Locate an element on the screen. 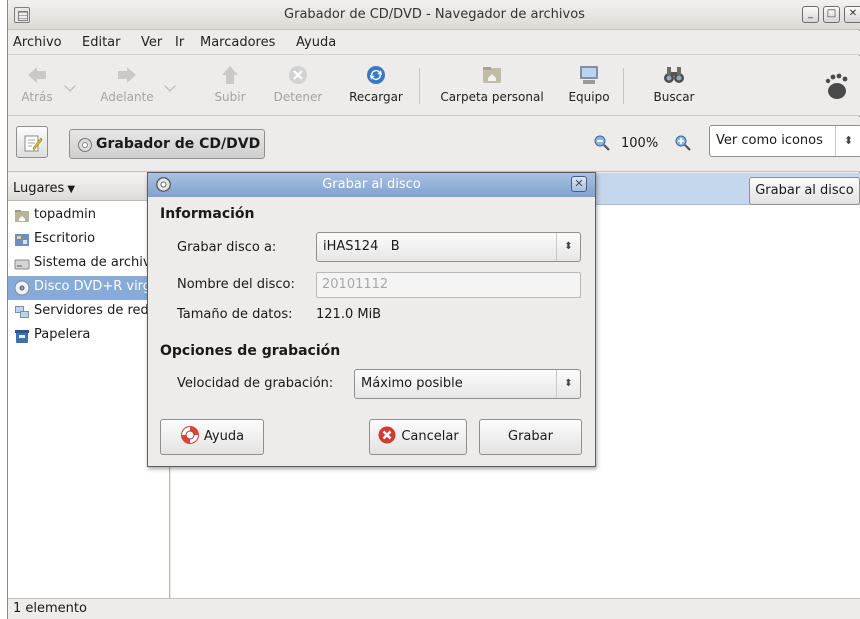  sidebar-item-label: Papelera is located at coordinates (62, 334).